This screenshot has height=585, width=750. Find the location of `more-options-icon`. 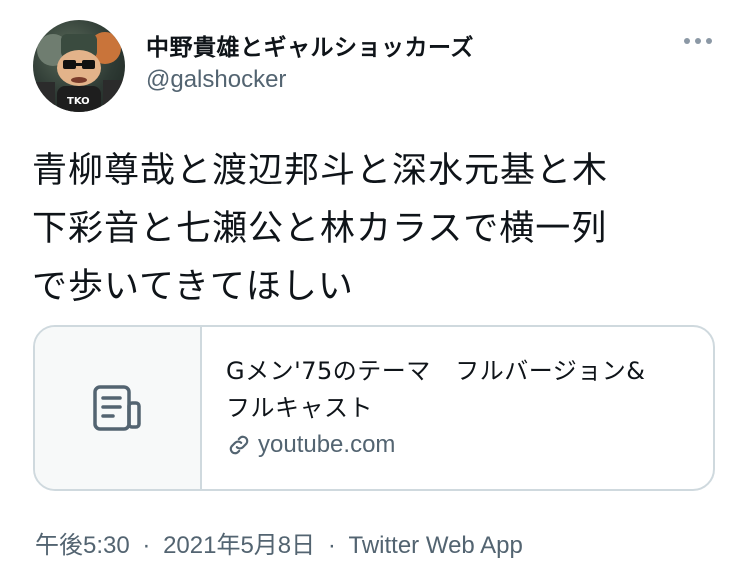

more-options-icon is located at coordinates (702, 41).